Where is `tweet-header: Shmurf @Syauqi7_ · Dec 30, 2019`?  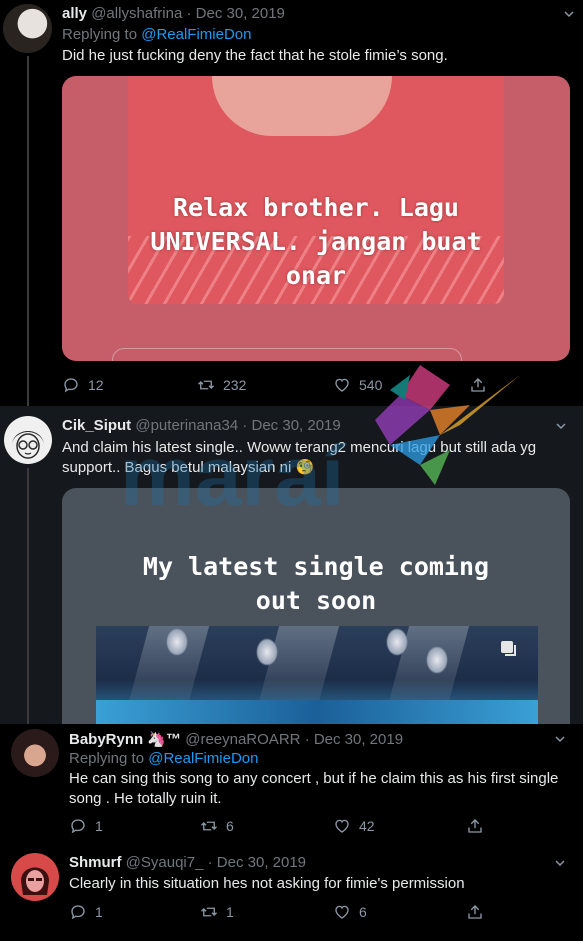 tweet-header: Shmurf @Syauqi7_ · Dec 30, 2019 is located at coordinates (187, 862).